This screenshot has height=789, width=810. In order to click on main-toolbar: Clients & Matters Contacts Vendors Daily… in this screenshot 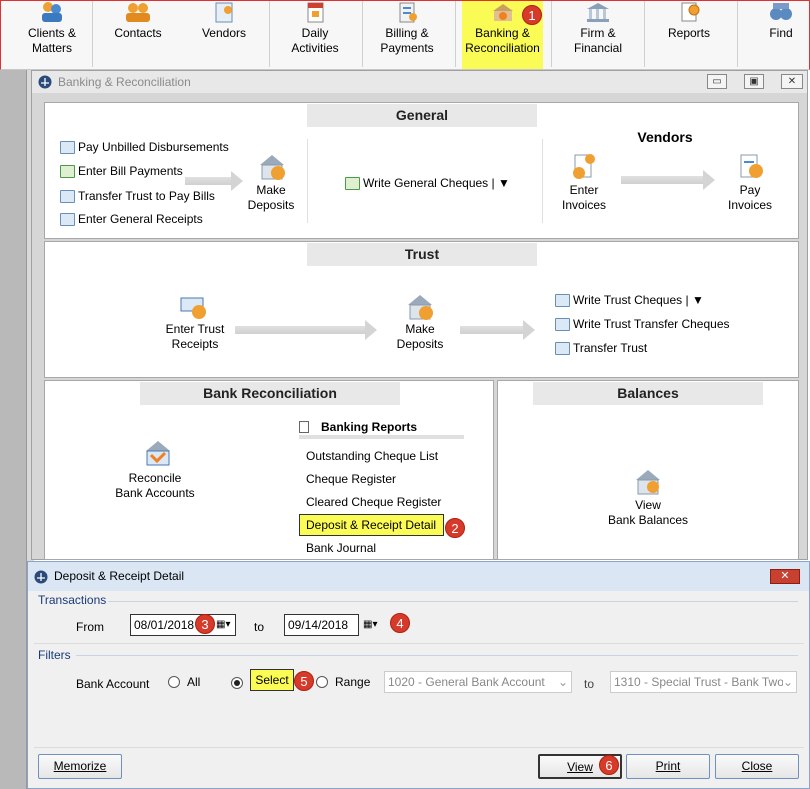, I will do `click(405, 35)`.